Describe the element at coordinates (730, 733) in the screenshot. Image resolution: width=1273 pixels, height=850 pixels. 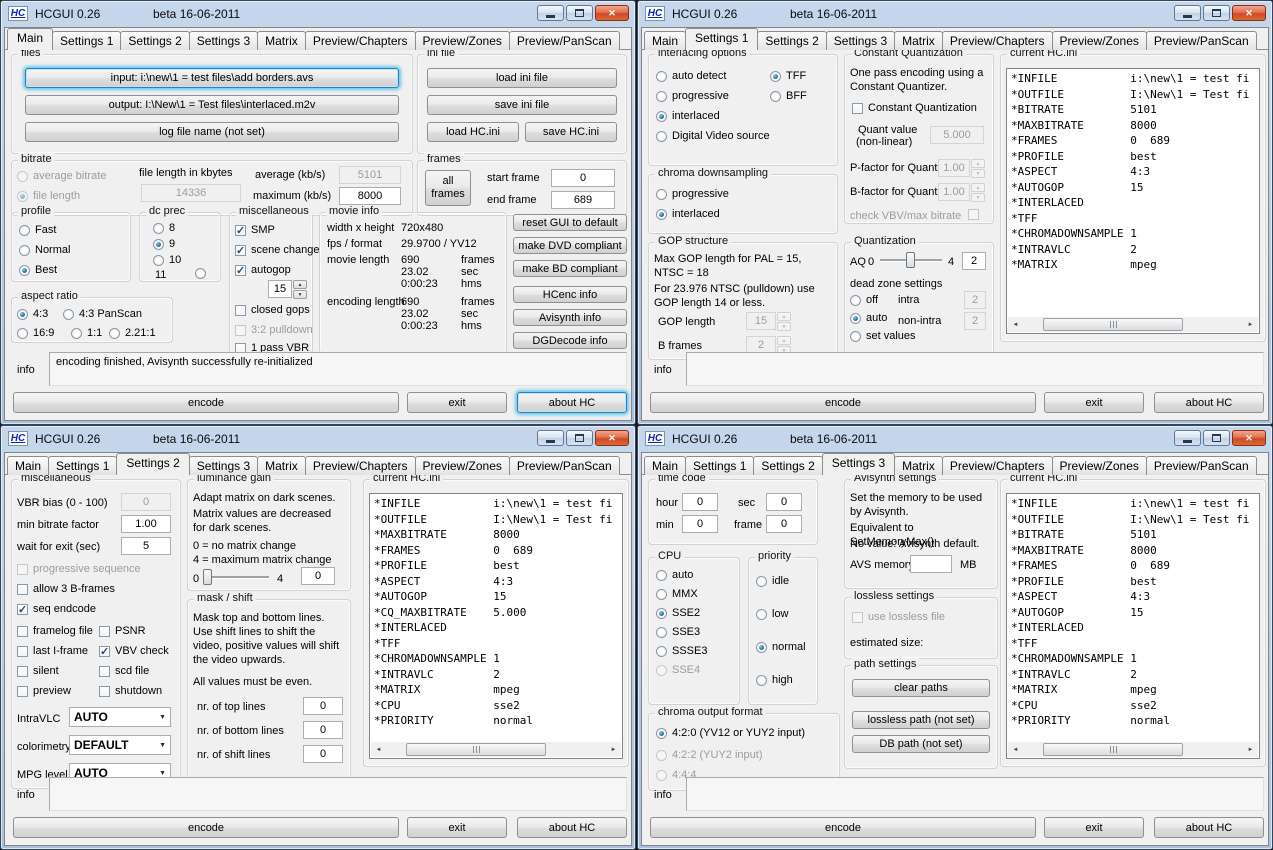
I see `radio-chroma-420: 4:2:0 (YV12 or YUY2 input)` at that location.